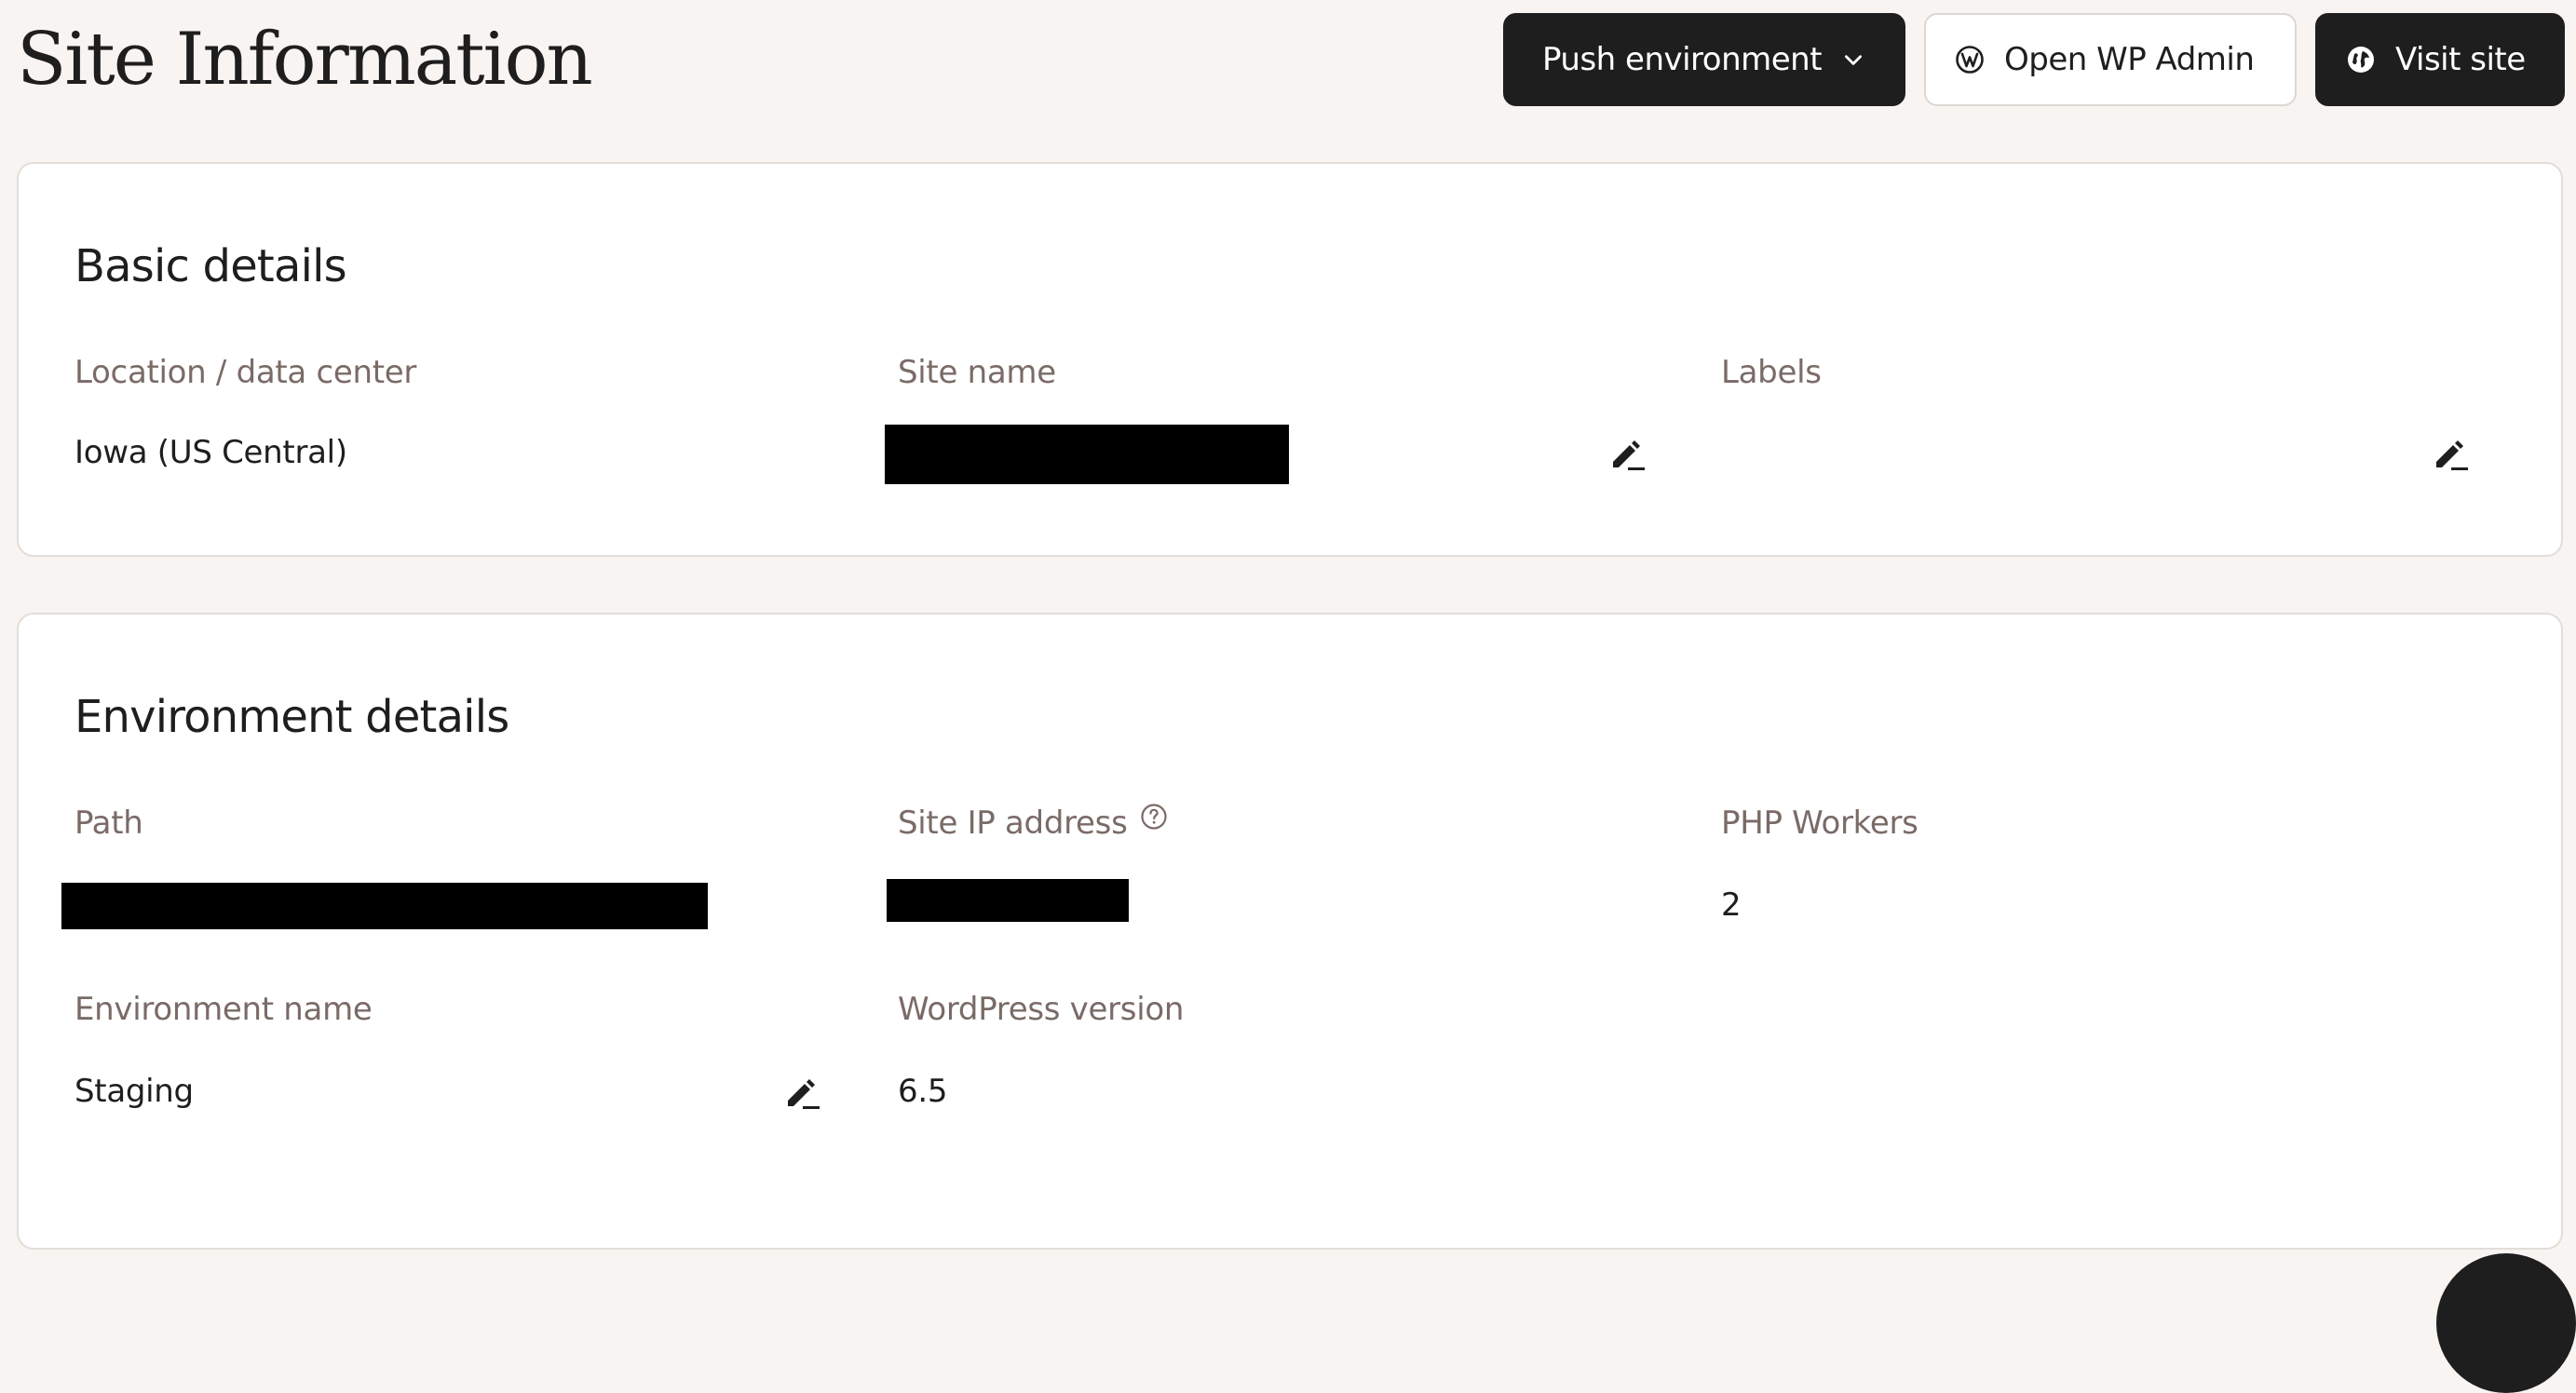 The height and width of the screenshot is (1393, 2576). I want to click on page-title: Site Information, so click(305, 59).